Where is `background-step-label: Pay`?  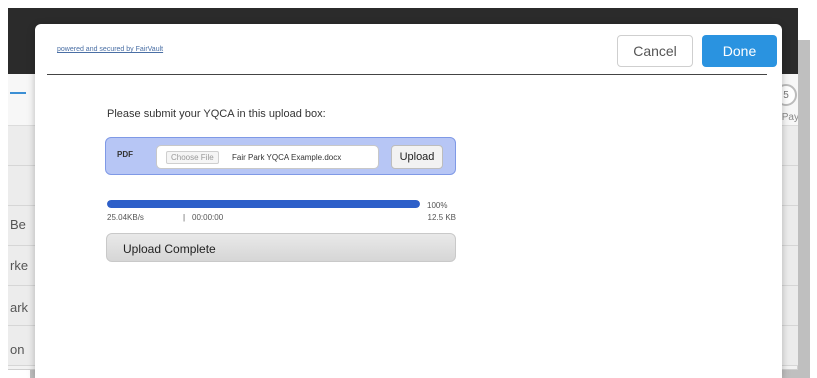
background-step-label: Pay is located at coordinates (790, 117).